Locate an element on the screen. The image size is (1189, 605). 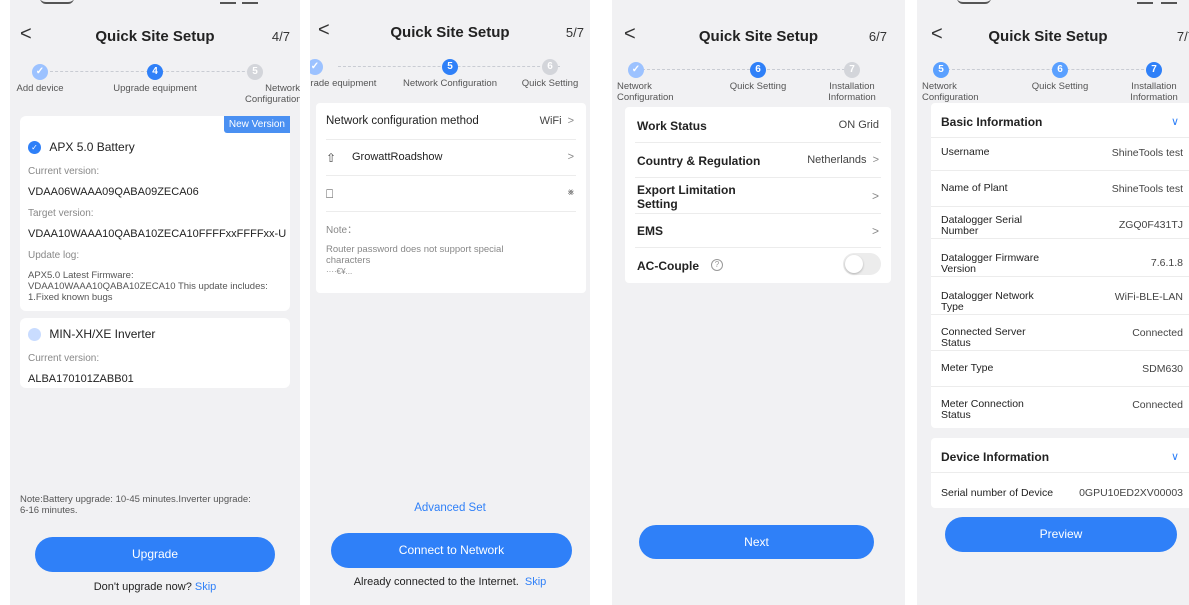
target-version-value: VDAA10WAAA10QABA10ZECA10FFFFxxFFFFxx-U is located at coordinates (157, 234).